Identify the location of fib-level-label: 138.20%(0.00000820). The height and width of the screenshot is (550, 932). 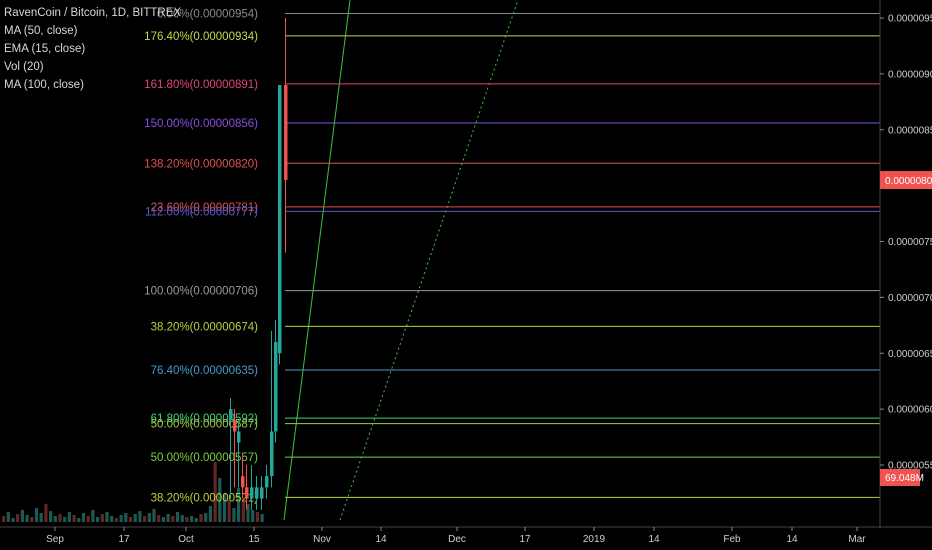
(201, 164).